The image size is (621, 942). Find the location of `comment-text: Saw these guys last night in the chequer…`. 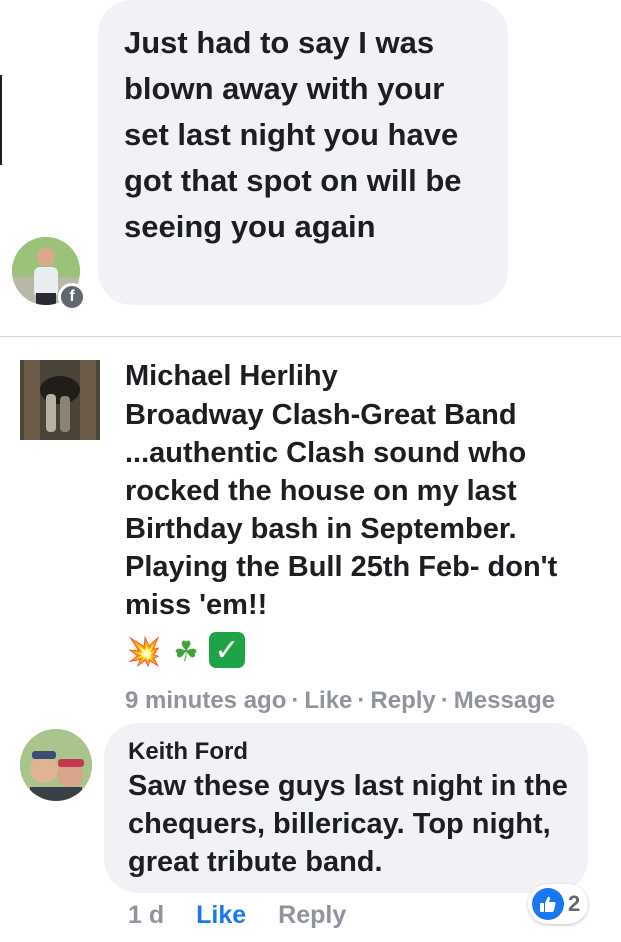

comment-text: Saw these guys last night in the chequer… is located at coordinates (348, 824).